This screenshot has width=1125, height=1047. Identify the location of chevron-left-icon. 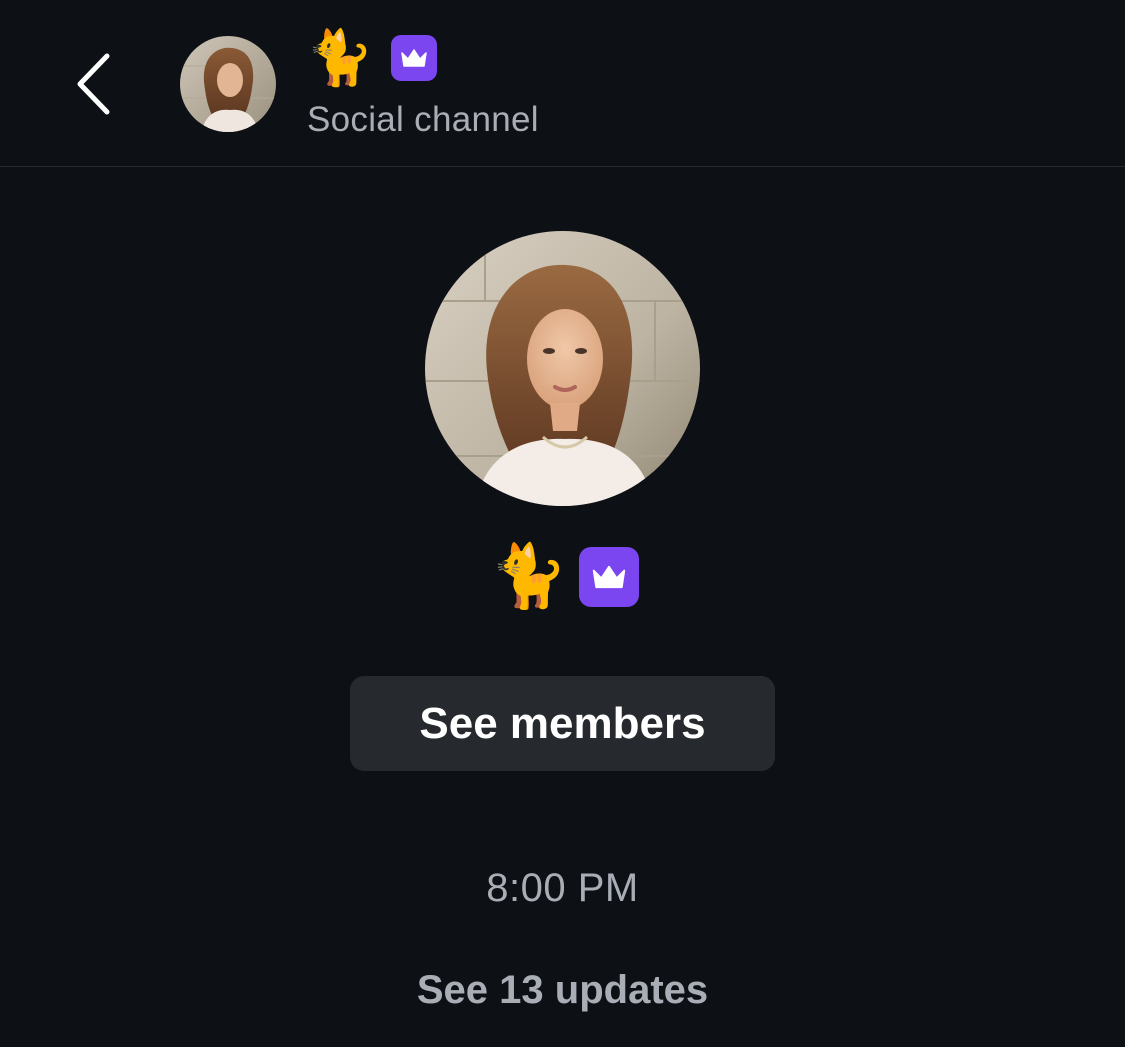
(93, 84).